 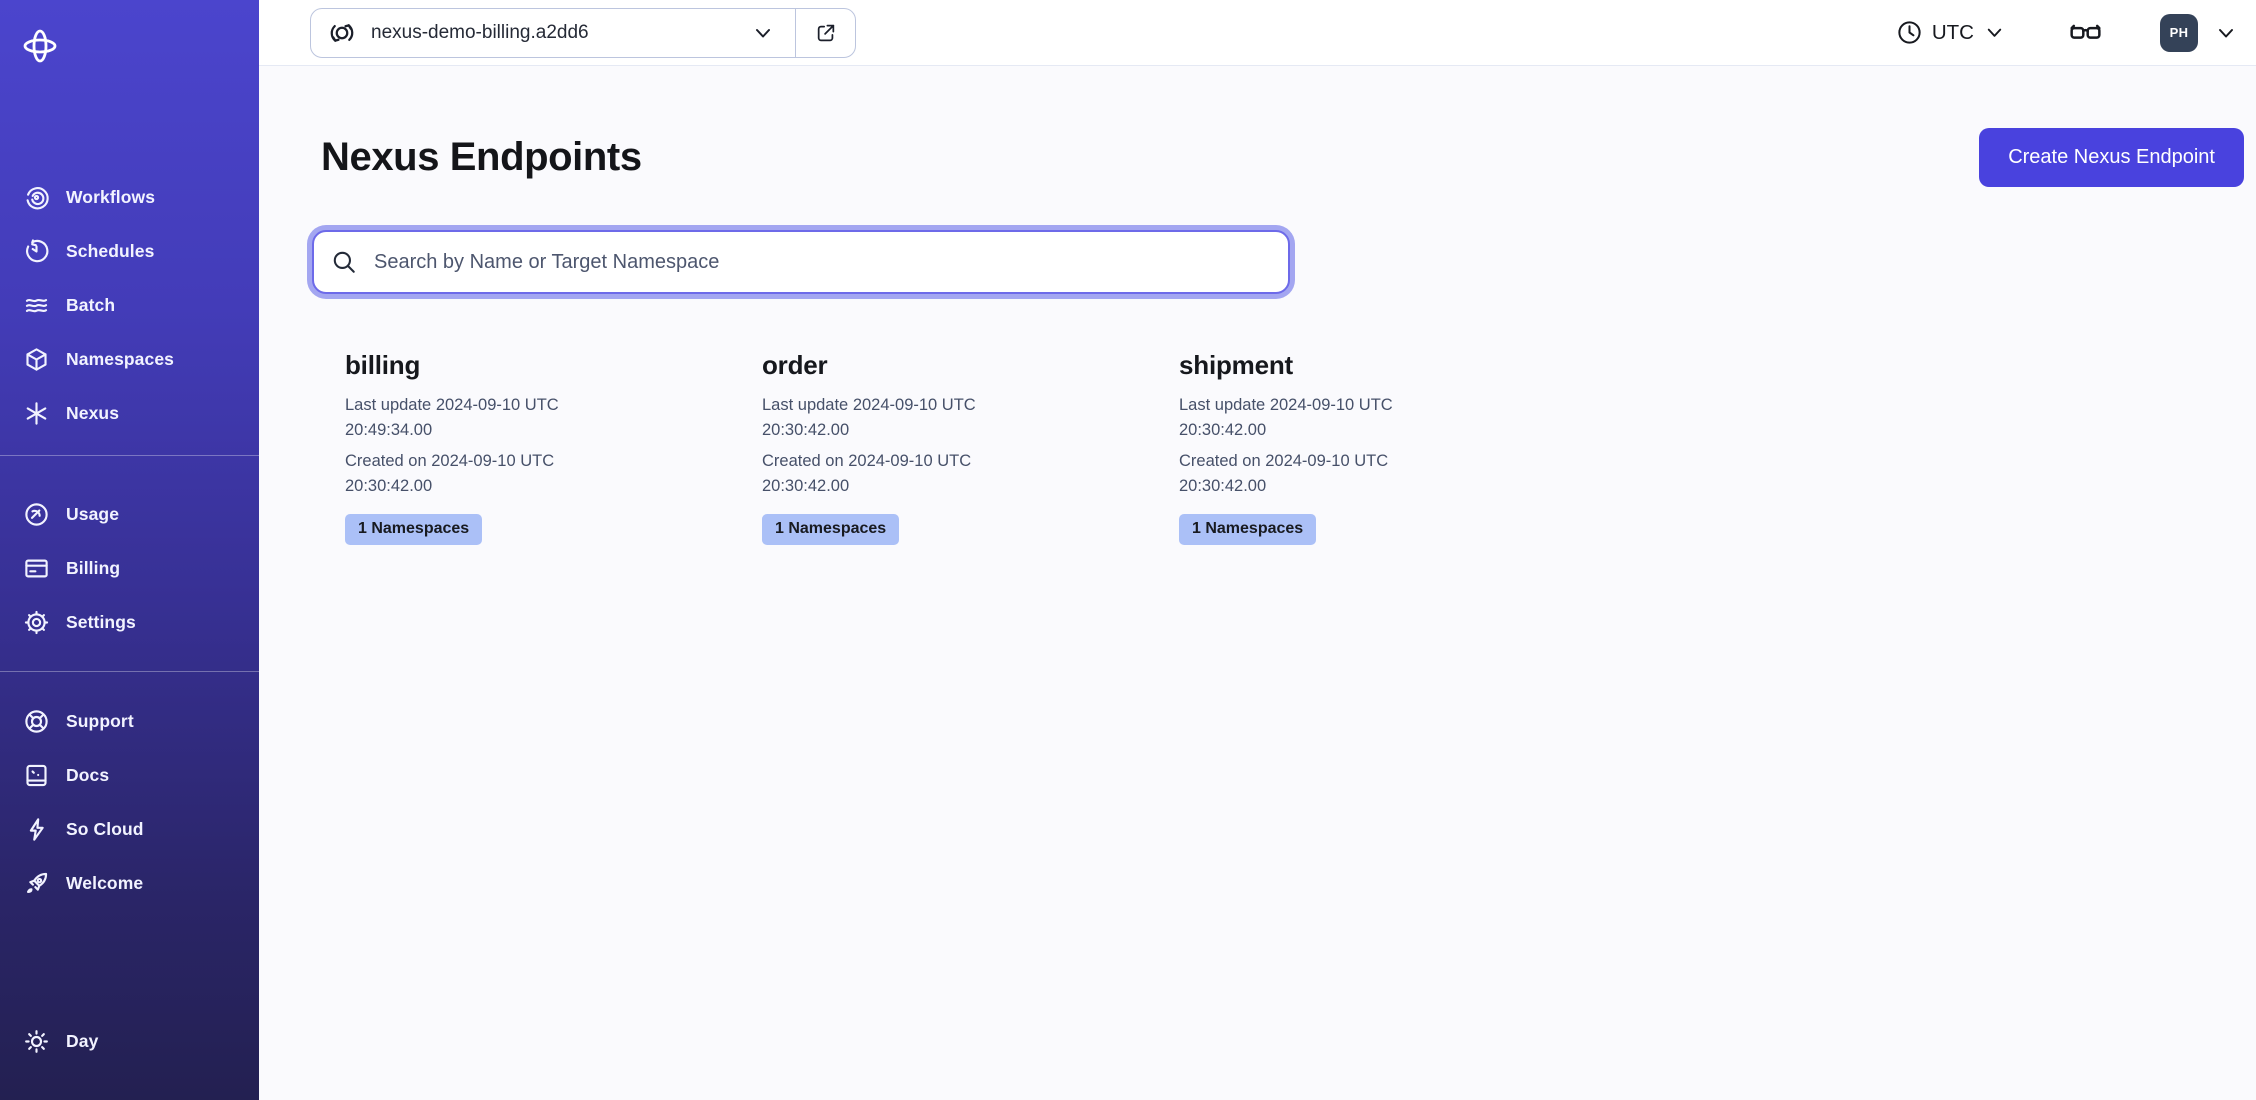 I want to click on namespace-switcher-icon, so click(x=342, y=33).